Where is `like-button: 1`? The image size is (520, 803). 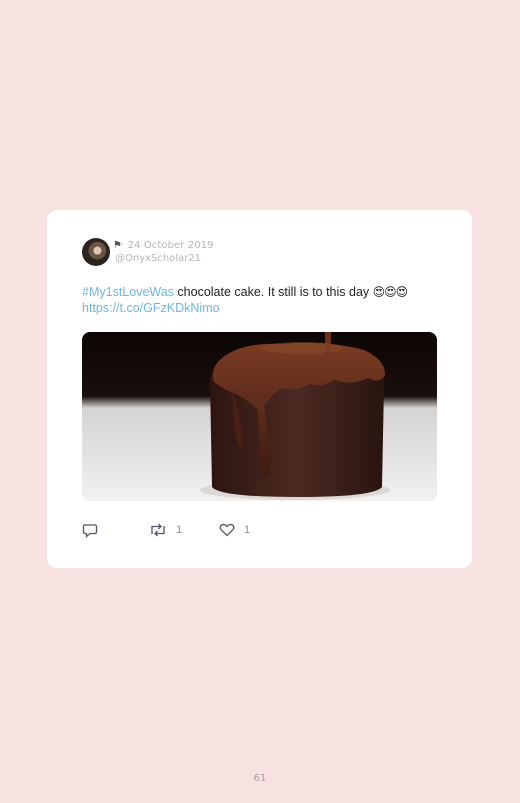
like-button: 1 is located at coordinates (234, 530).